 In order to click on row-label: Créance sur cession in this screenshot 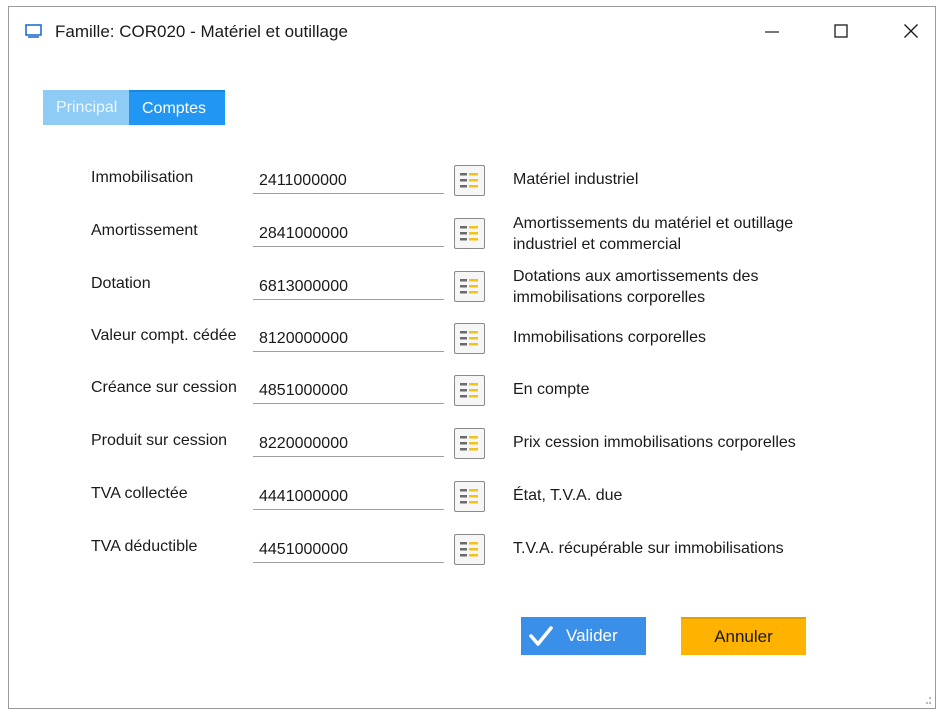, I will do `click(164, 387)`.